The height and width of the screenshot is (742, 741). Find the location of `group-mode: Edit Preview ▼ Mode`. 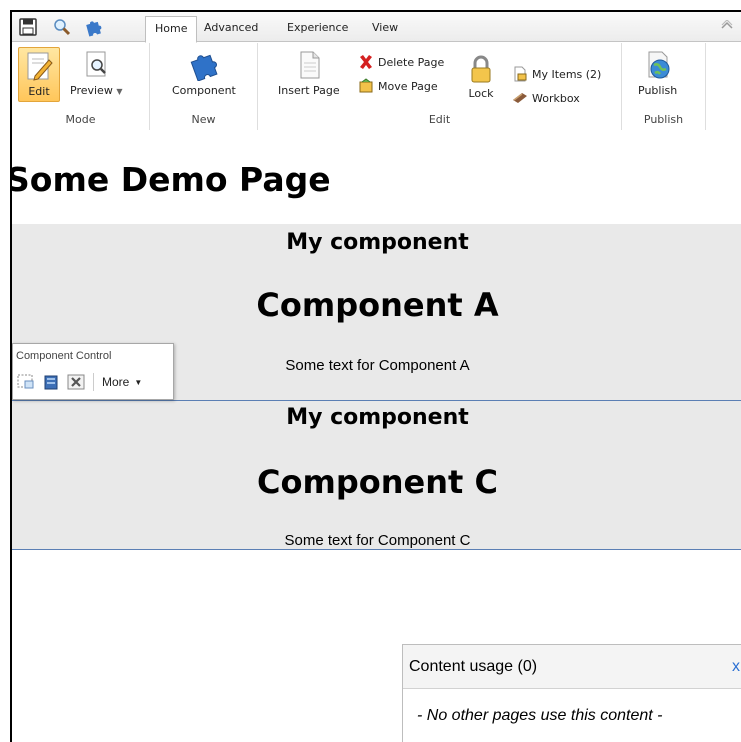

group-mode: Edit Preview ▼ Mode is located at coordinates (81, 86).